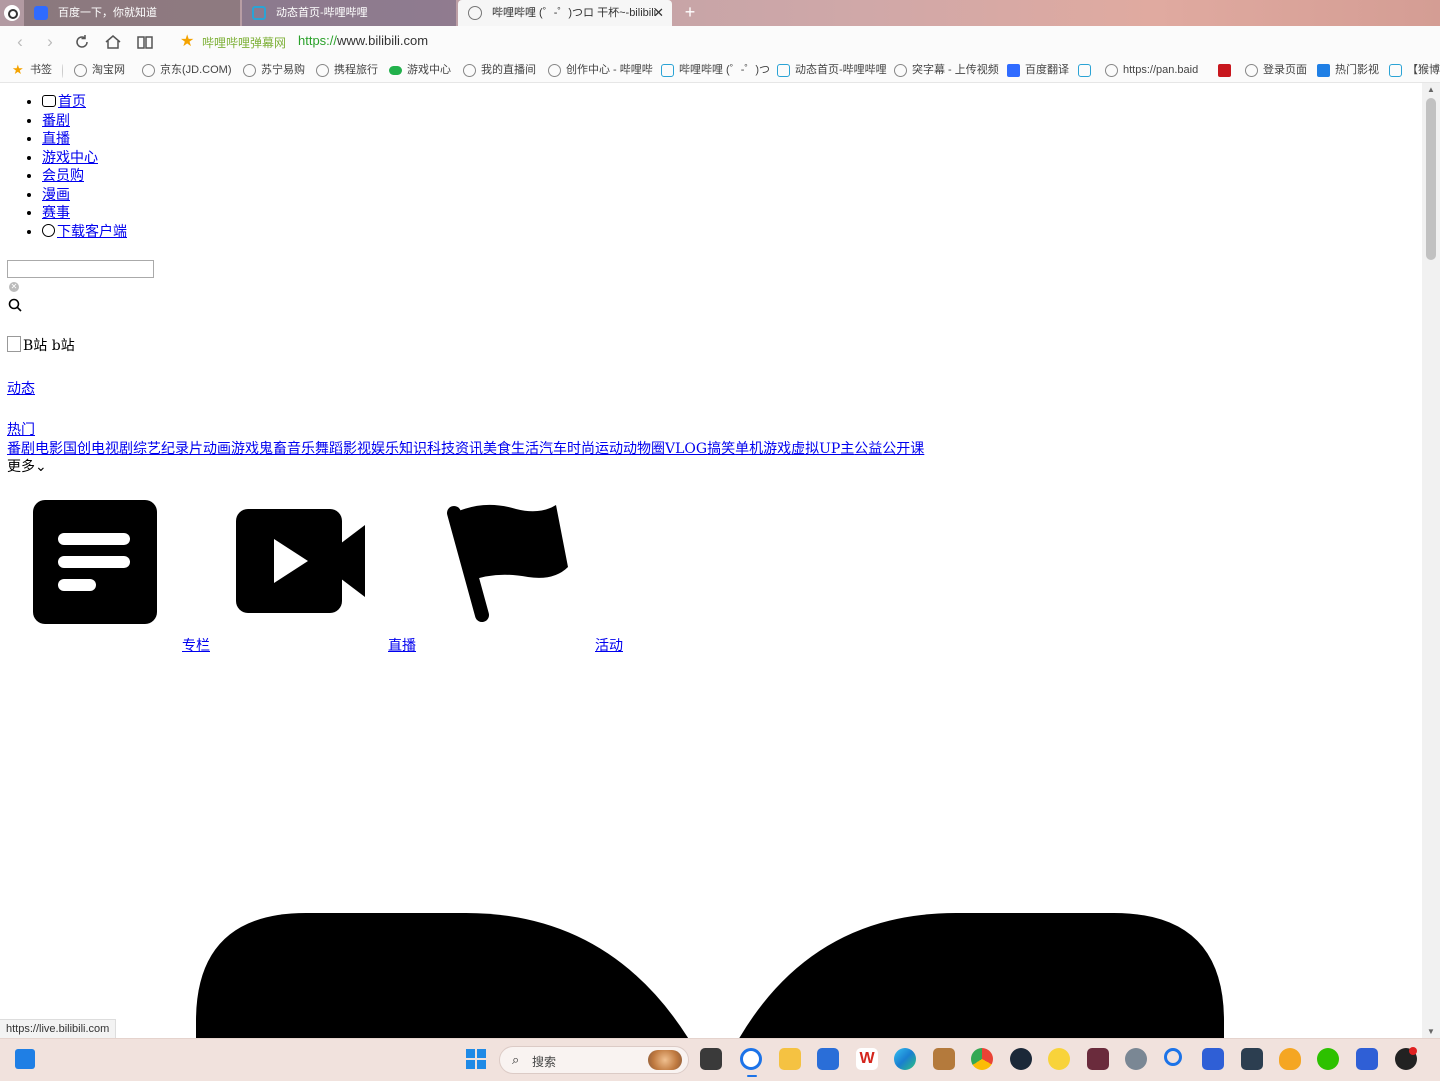 This screenshot has height=1081, width=1440. I want to click on category-link: 动物圈, so click(644, 449).